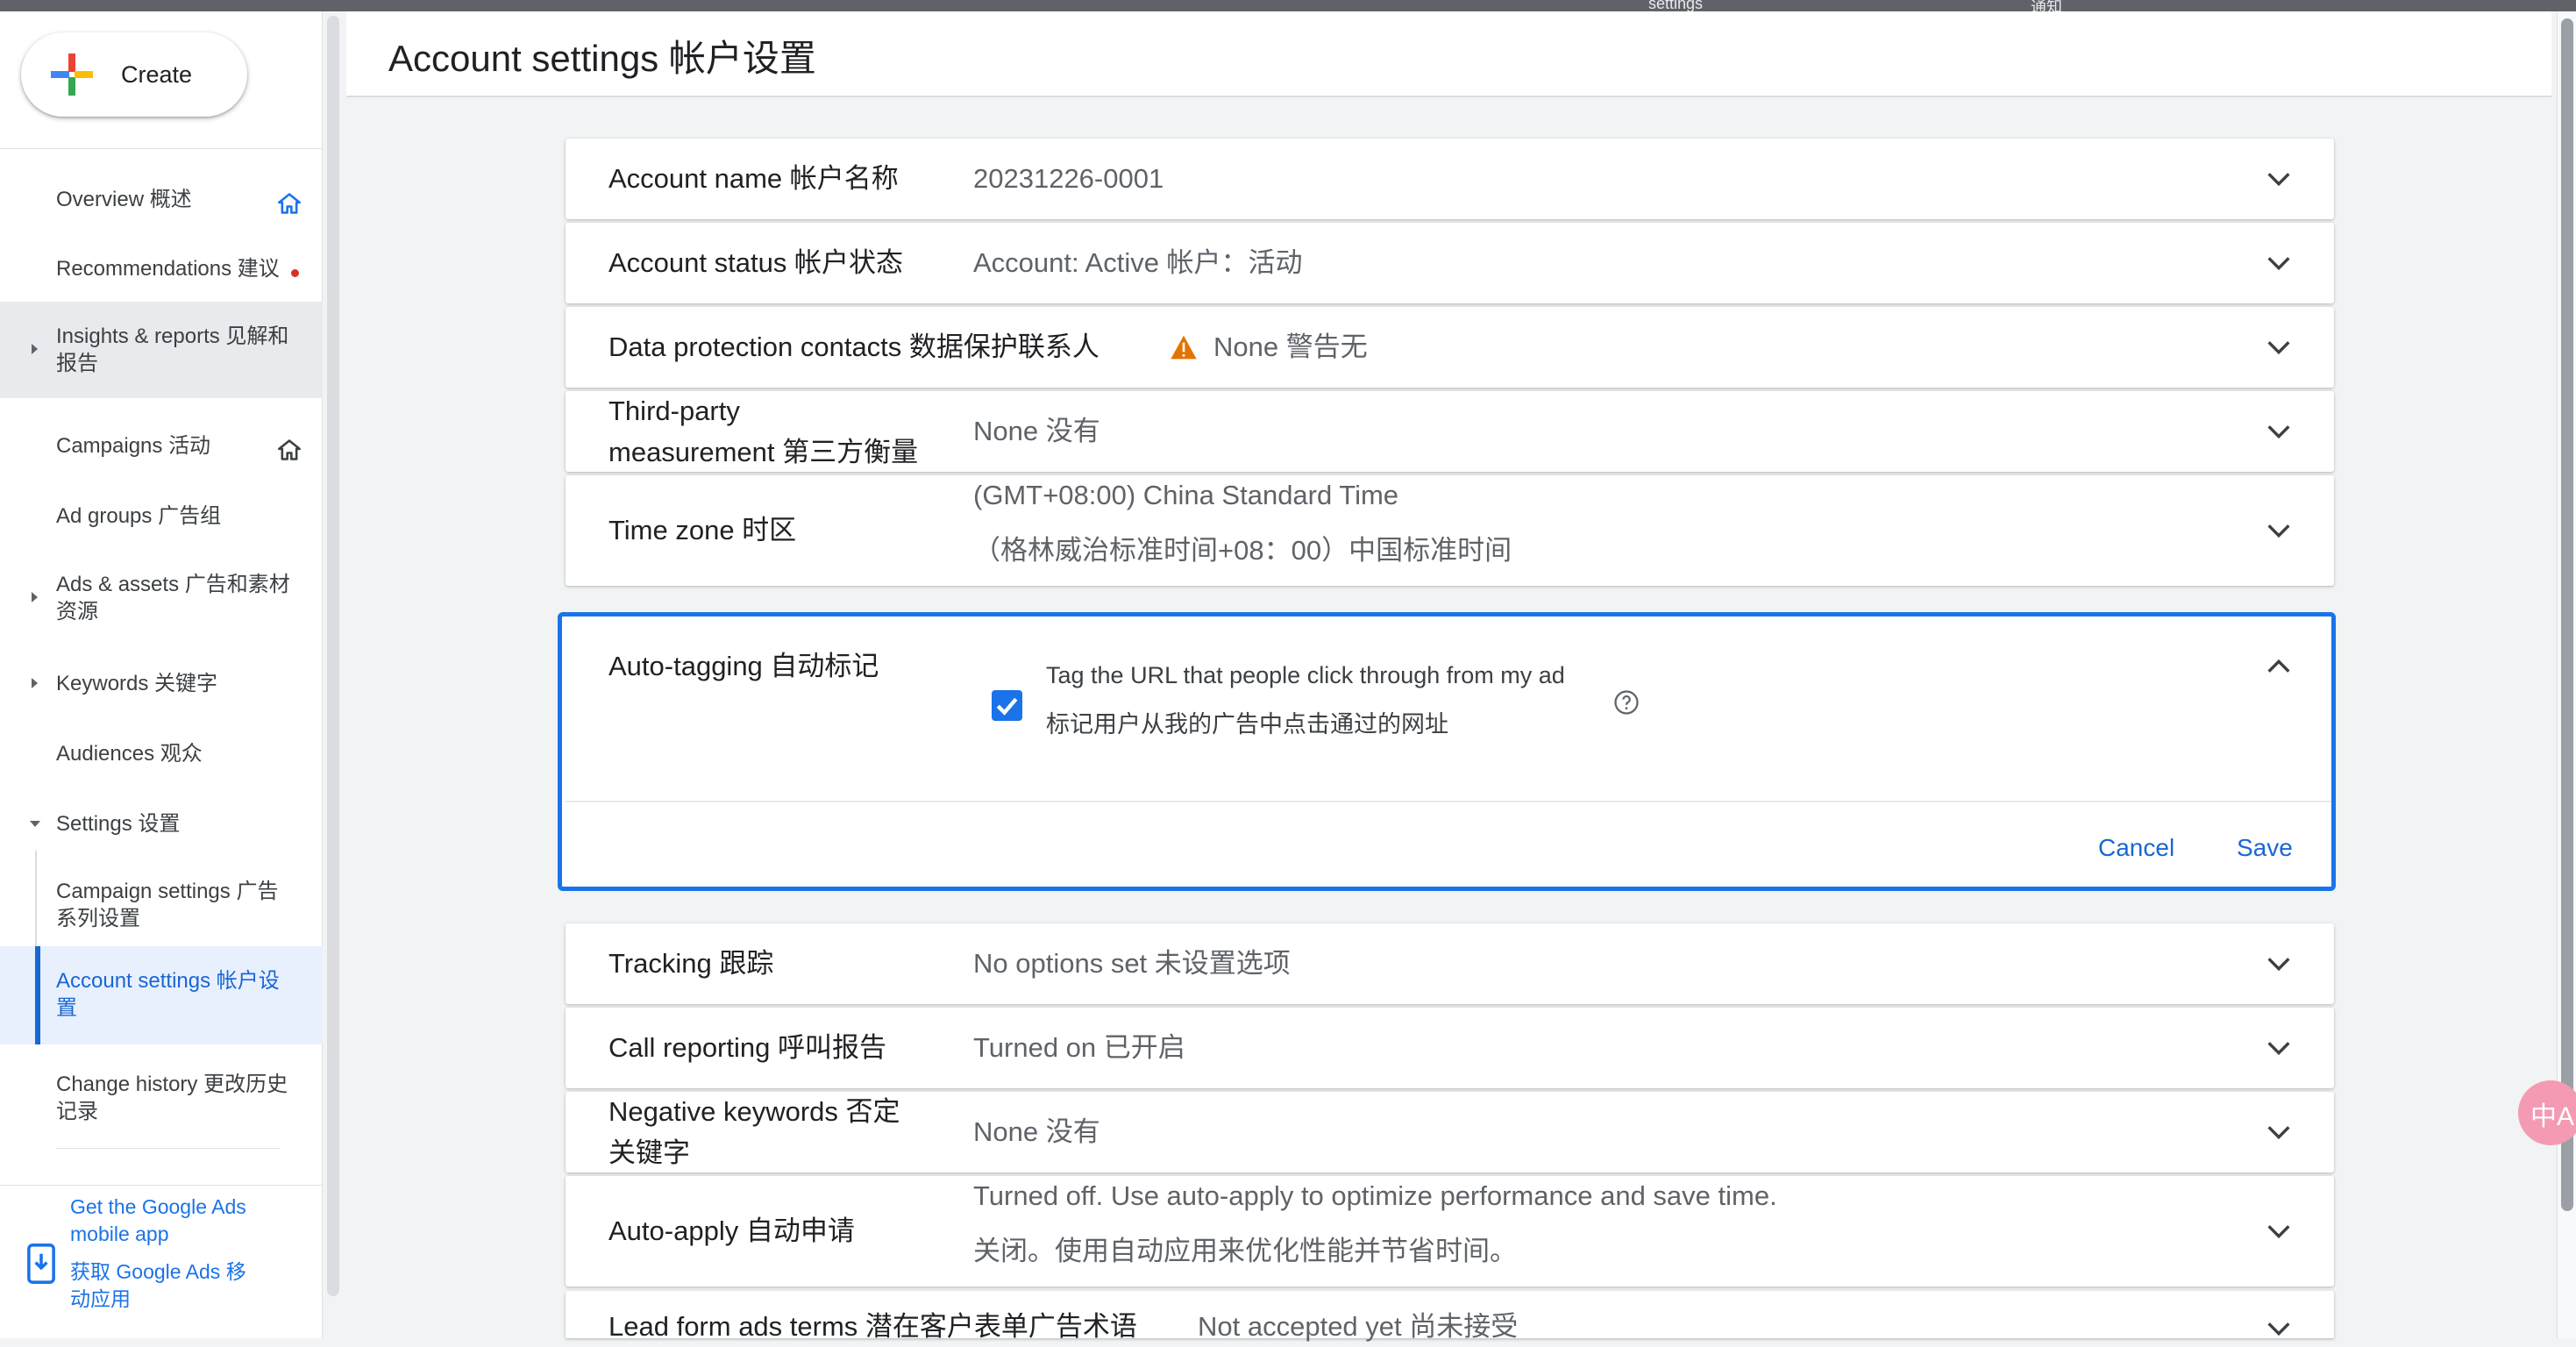 This screenshot has height=1347, width=2576. What do you see at coordinates (1079, 1047) in the screenshot?
I see `setting-value: Turned on 已开启` at bounding box center [1079, 1047].